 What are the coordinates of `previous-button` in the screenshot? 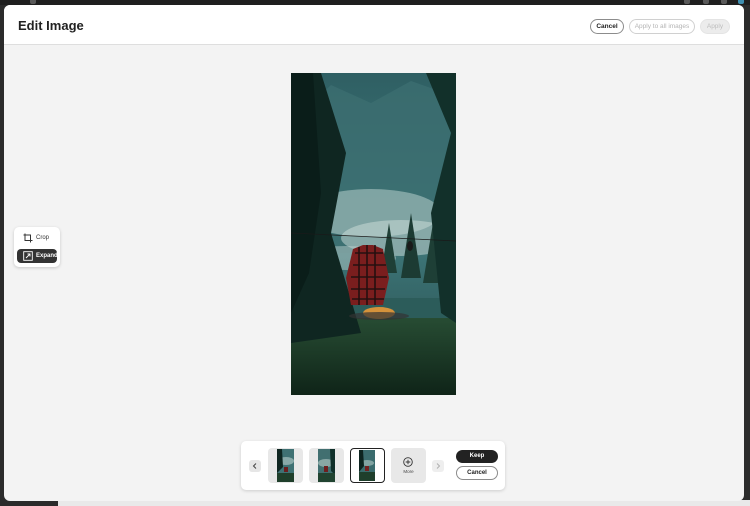 It's located at (255, 466).